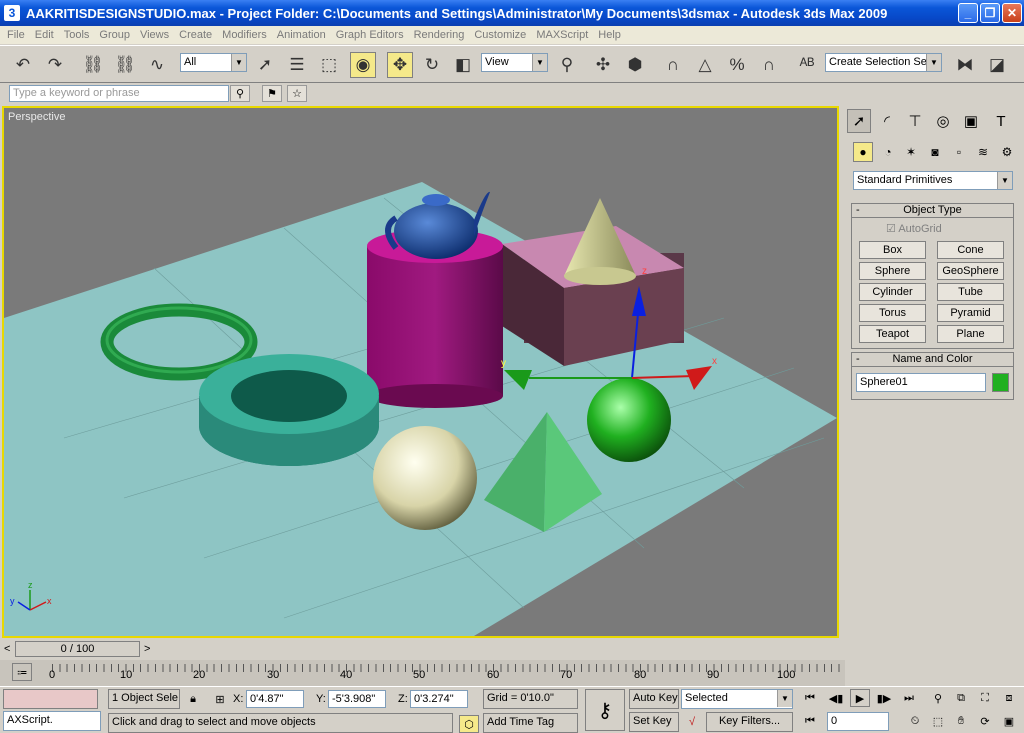 The height and width of the screenshot is (733, 1024). What do you see at coordinates (892, 271) in the screenshot?
I see `sphere-button: Sphere` at bounding box center [892, 271].